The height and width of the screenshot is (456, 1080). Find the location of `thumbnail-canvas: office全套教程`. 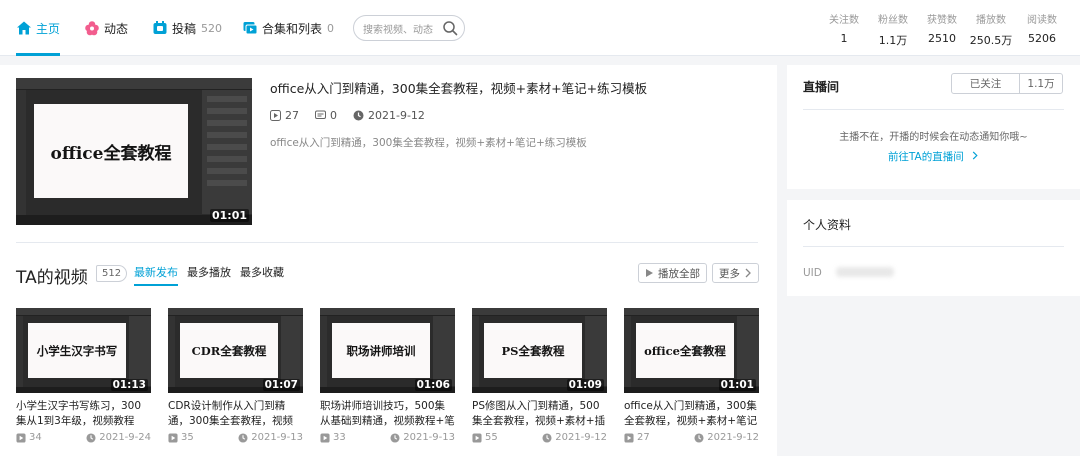

thumbnail-canvas: office全套教程 is located at coordinates (685, 350).